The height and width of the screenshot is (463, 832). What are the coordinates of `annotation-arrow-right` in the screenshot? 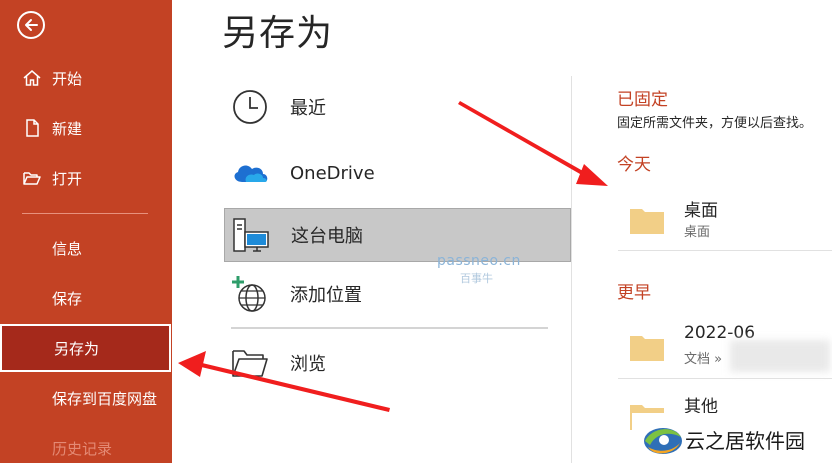 It's located at (533, 143).